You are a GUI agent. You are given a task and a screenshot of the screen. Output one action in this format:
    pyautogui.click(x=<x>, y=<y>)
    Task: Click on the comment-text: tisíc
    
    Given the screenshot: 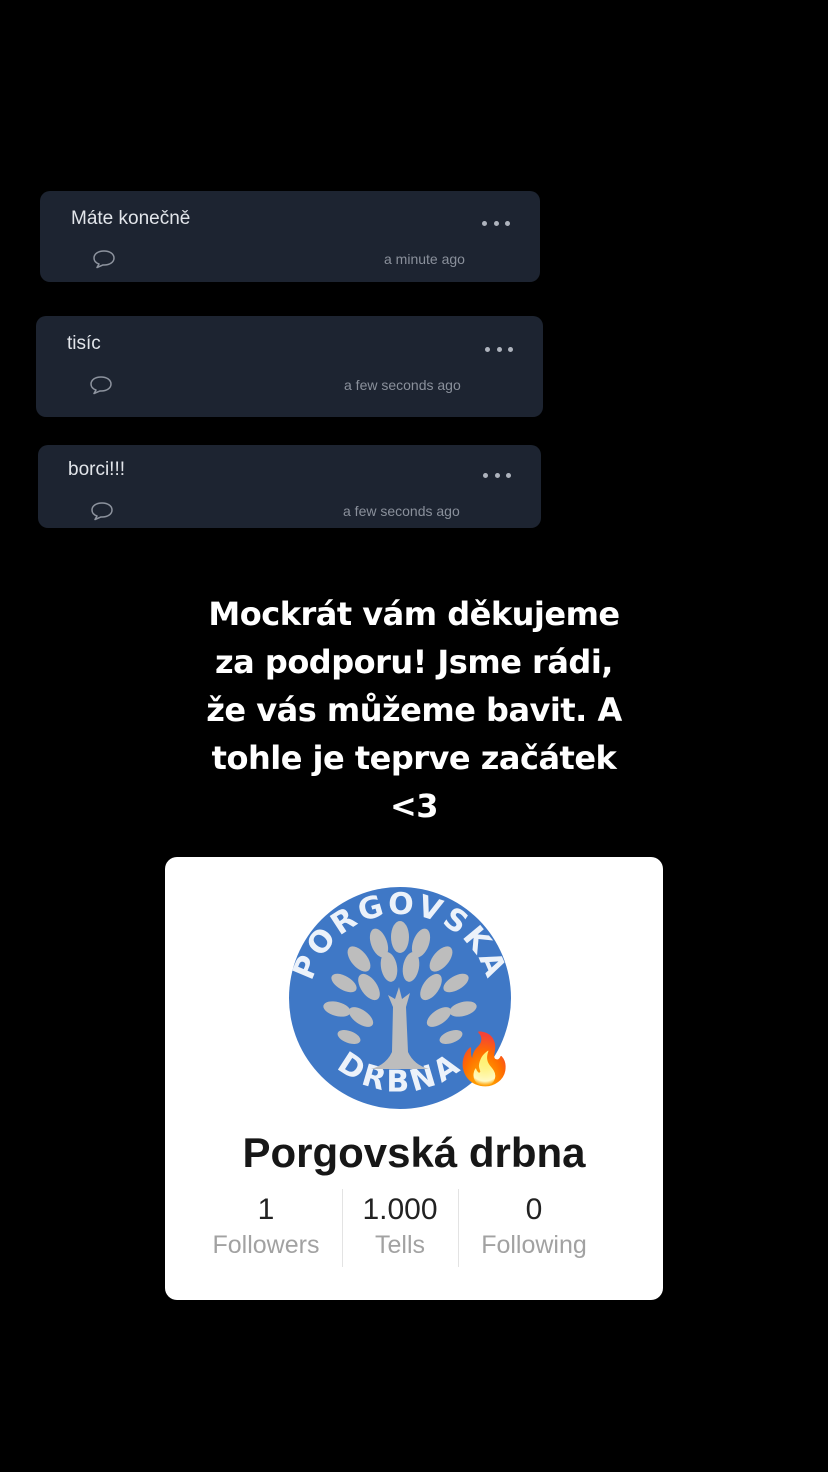 What is the action you would take?
    pyautogui.click(x=84, y=343)
    